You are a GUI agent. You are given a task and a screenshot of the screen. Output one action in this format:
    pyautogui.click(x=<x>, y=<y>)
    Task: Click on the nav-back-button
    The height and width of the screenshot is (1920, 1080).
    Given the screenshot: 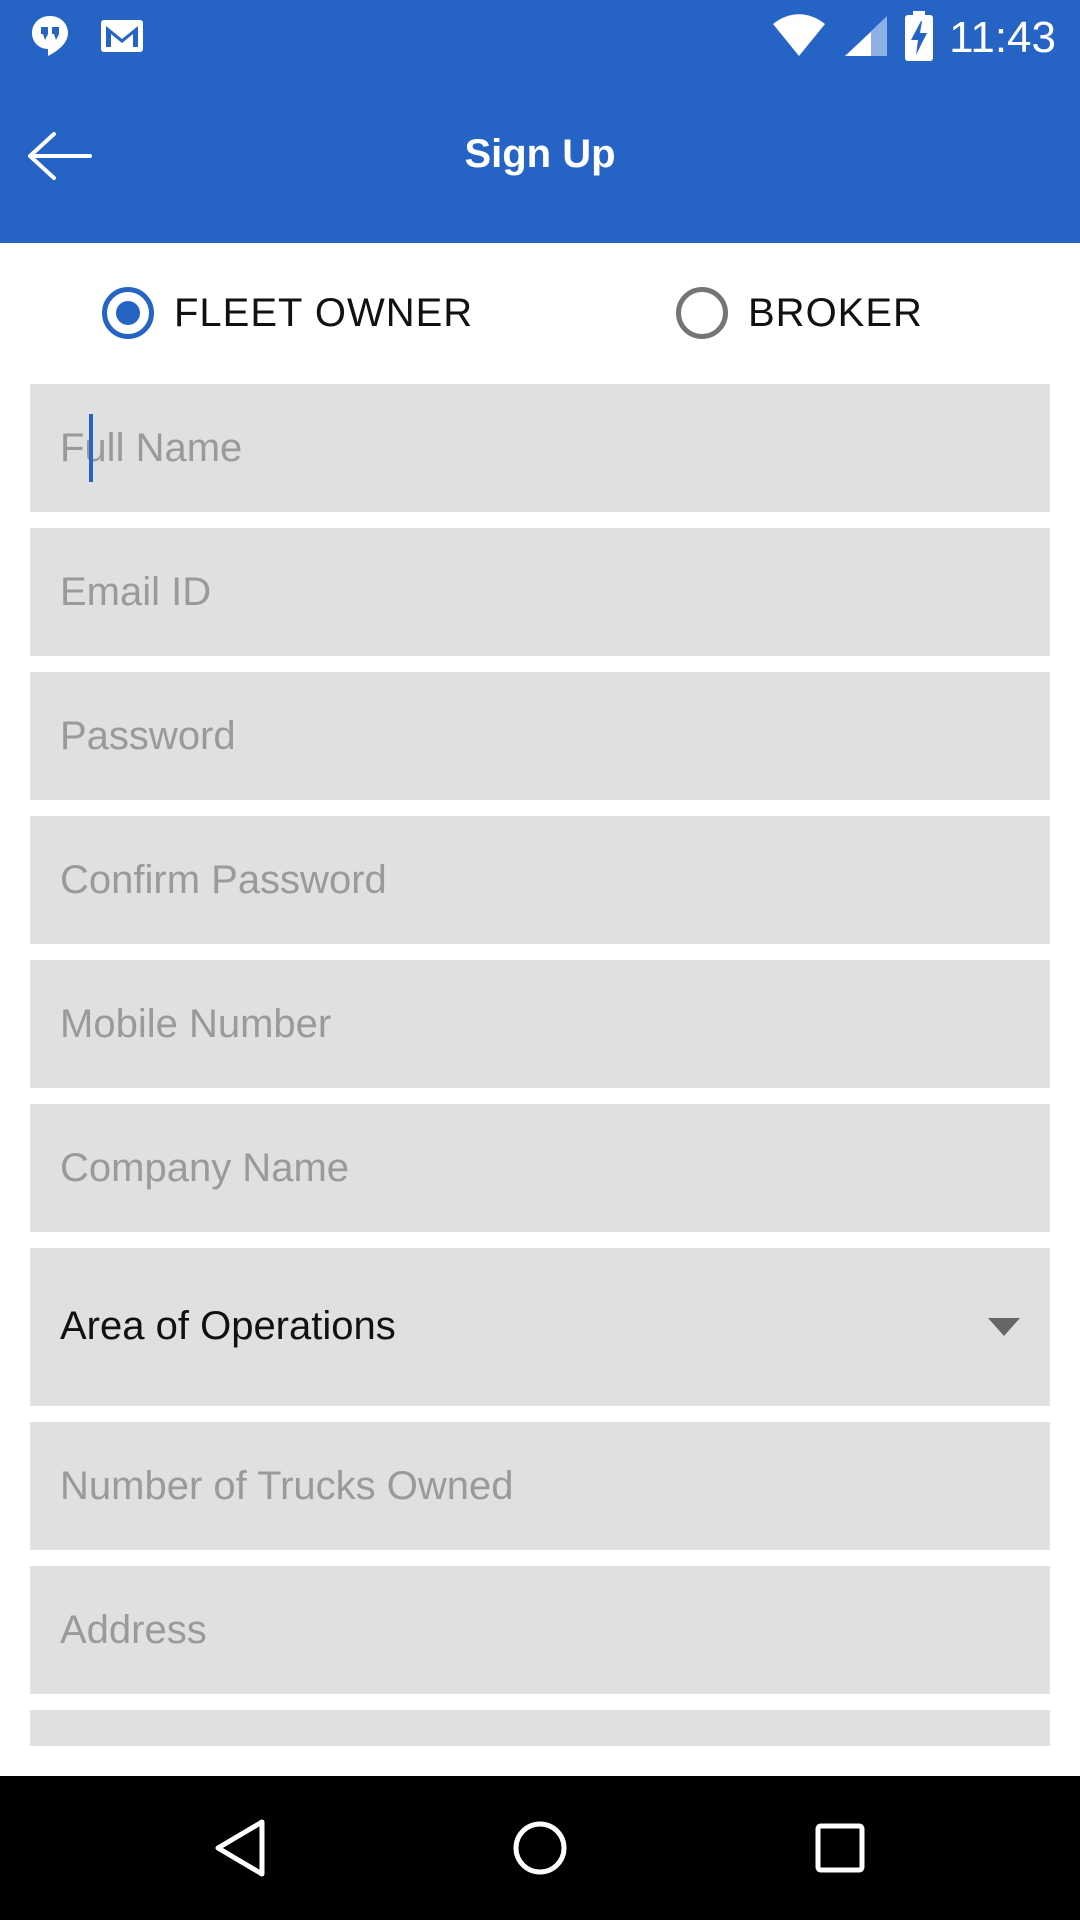 What is the action you would take?
    pyautogui.click(x=240, y=1848)
    